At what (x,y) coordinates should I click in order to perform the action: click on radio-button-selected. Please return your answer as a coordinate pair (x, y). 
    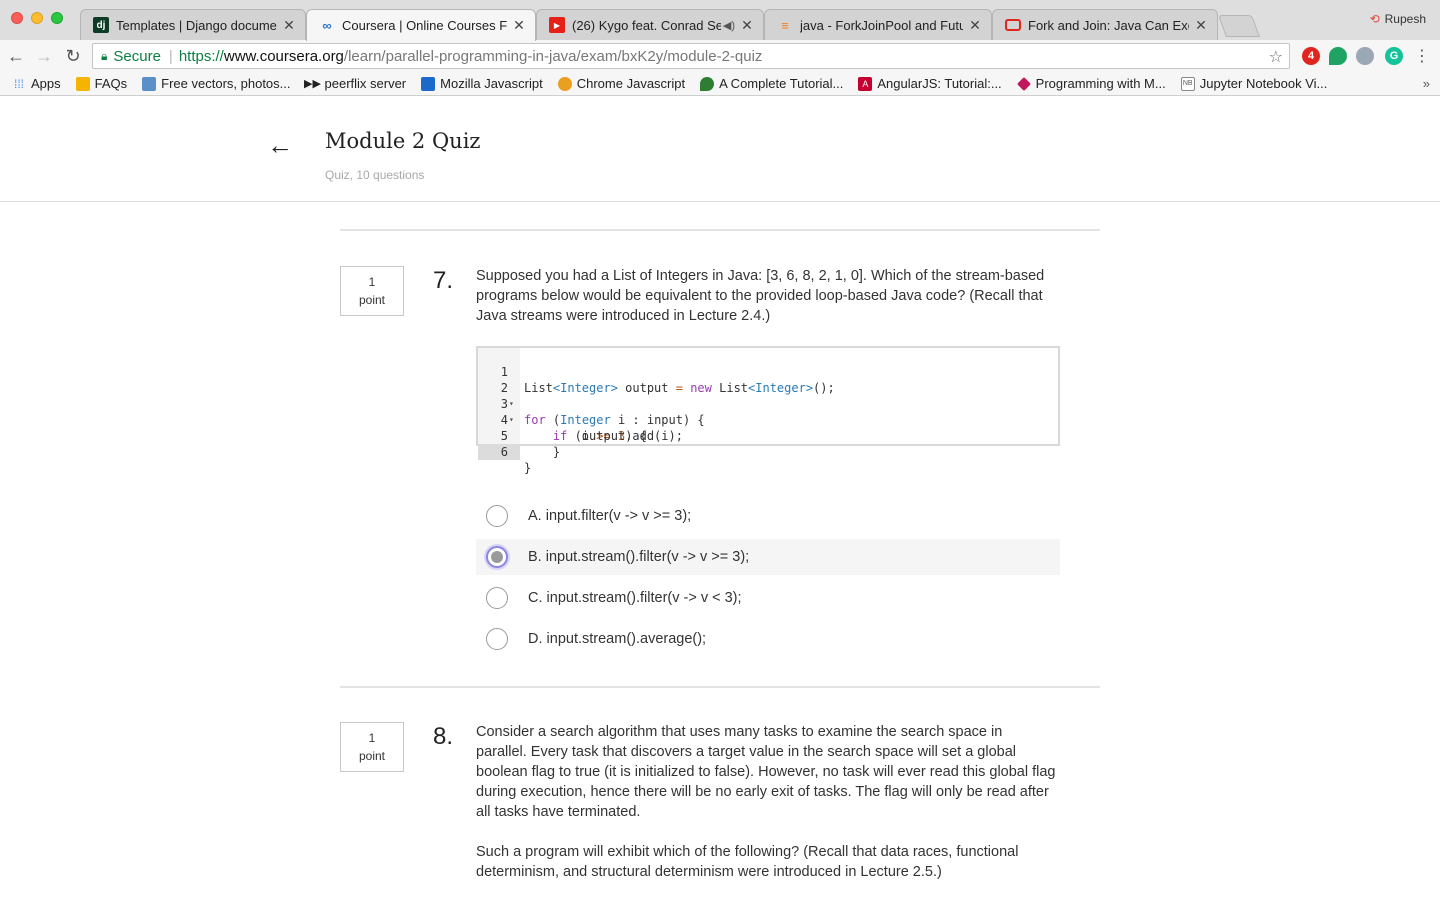
    Looking at the image, I should click on (497, 557).